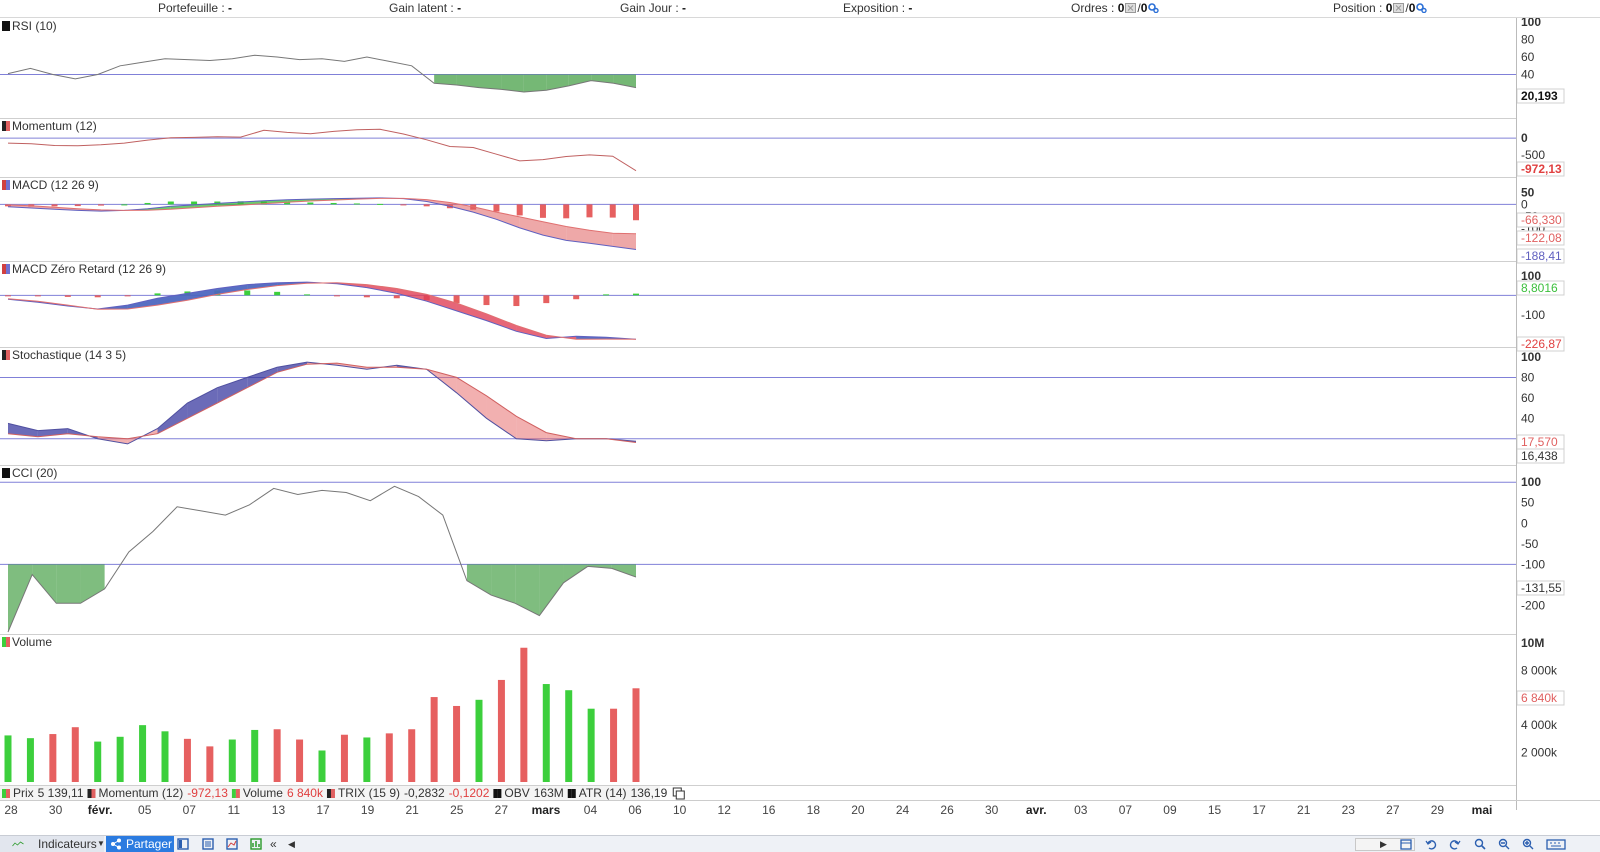 The width and height of the screenshot is (1600, 852). What do you see at coordinates (208, 844) in the screenshot?
I see `list-icon` at bounding box center [208, 844].